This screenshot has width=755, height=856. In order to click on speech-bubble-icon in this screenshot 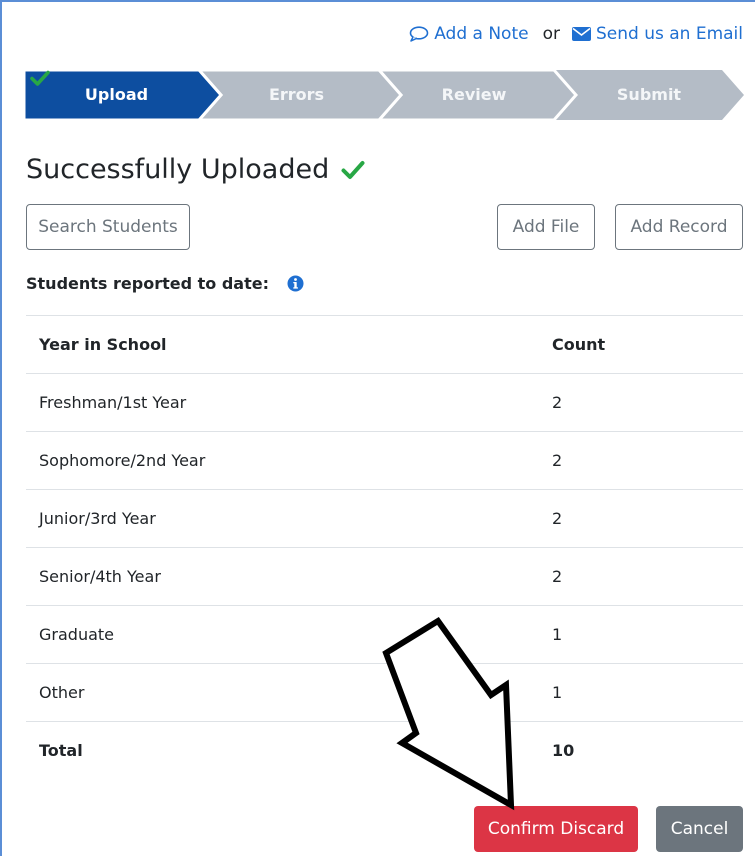, I will do `click(419, 34)`.